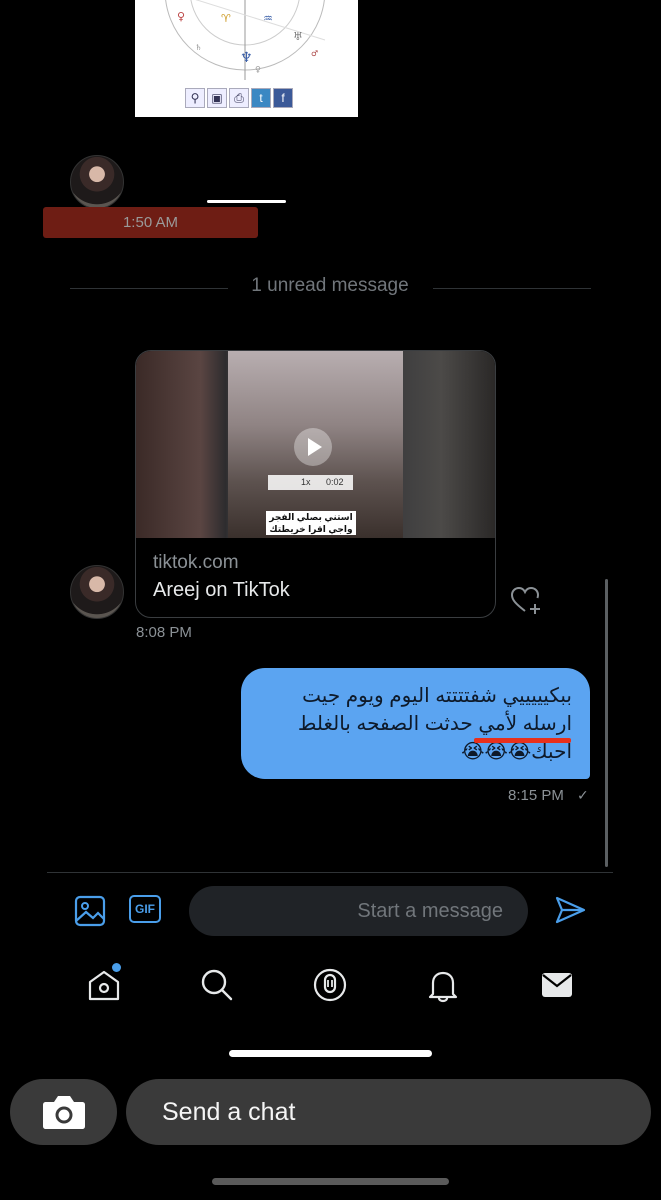  What do you see at coordinates (217, 985) in the screenshot?
I see `search-icon` at bounding box center [217, 985].